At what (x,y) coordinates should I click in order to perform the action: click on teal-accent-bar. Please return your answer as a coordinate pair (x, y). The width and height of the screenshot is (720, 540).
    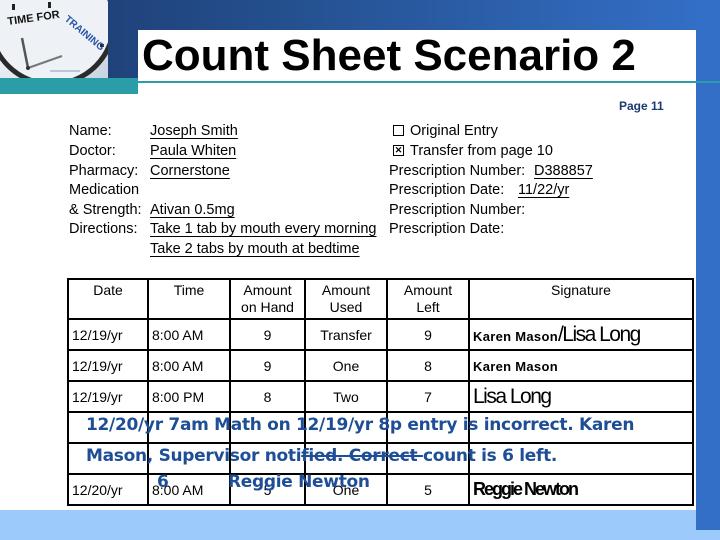
    Looking at the image, I should click on (69, 86).